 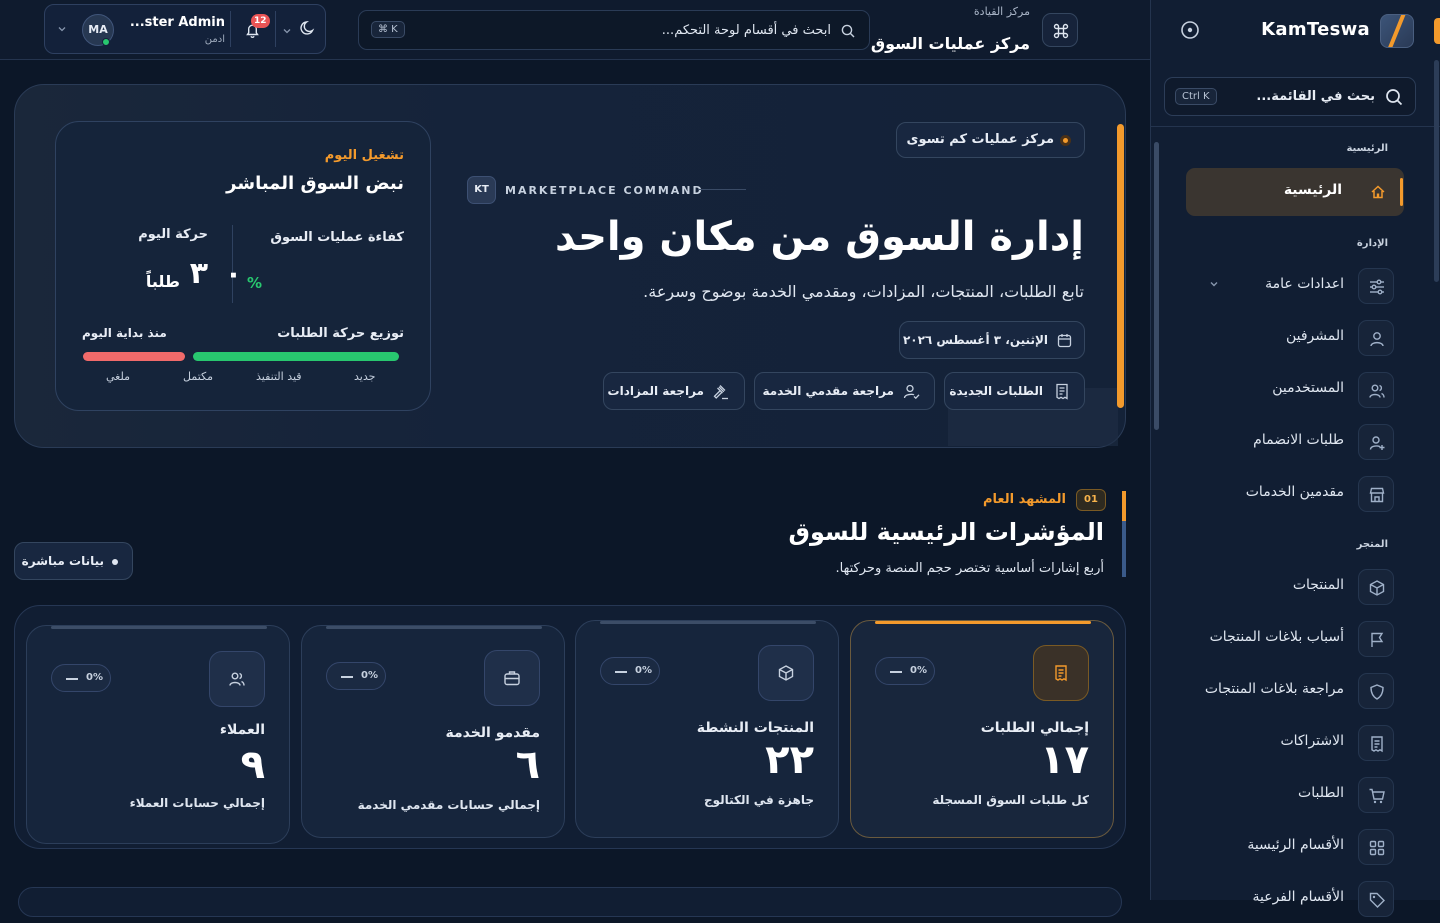 What do you see at coordinates (162, 281) in the screenshot?
I see `traffic-unit: طلباً` at bounding box center [162, 281].